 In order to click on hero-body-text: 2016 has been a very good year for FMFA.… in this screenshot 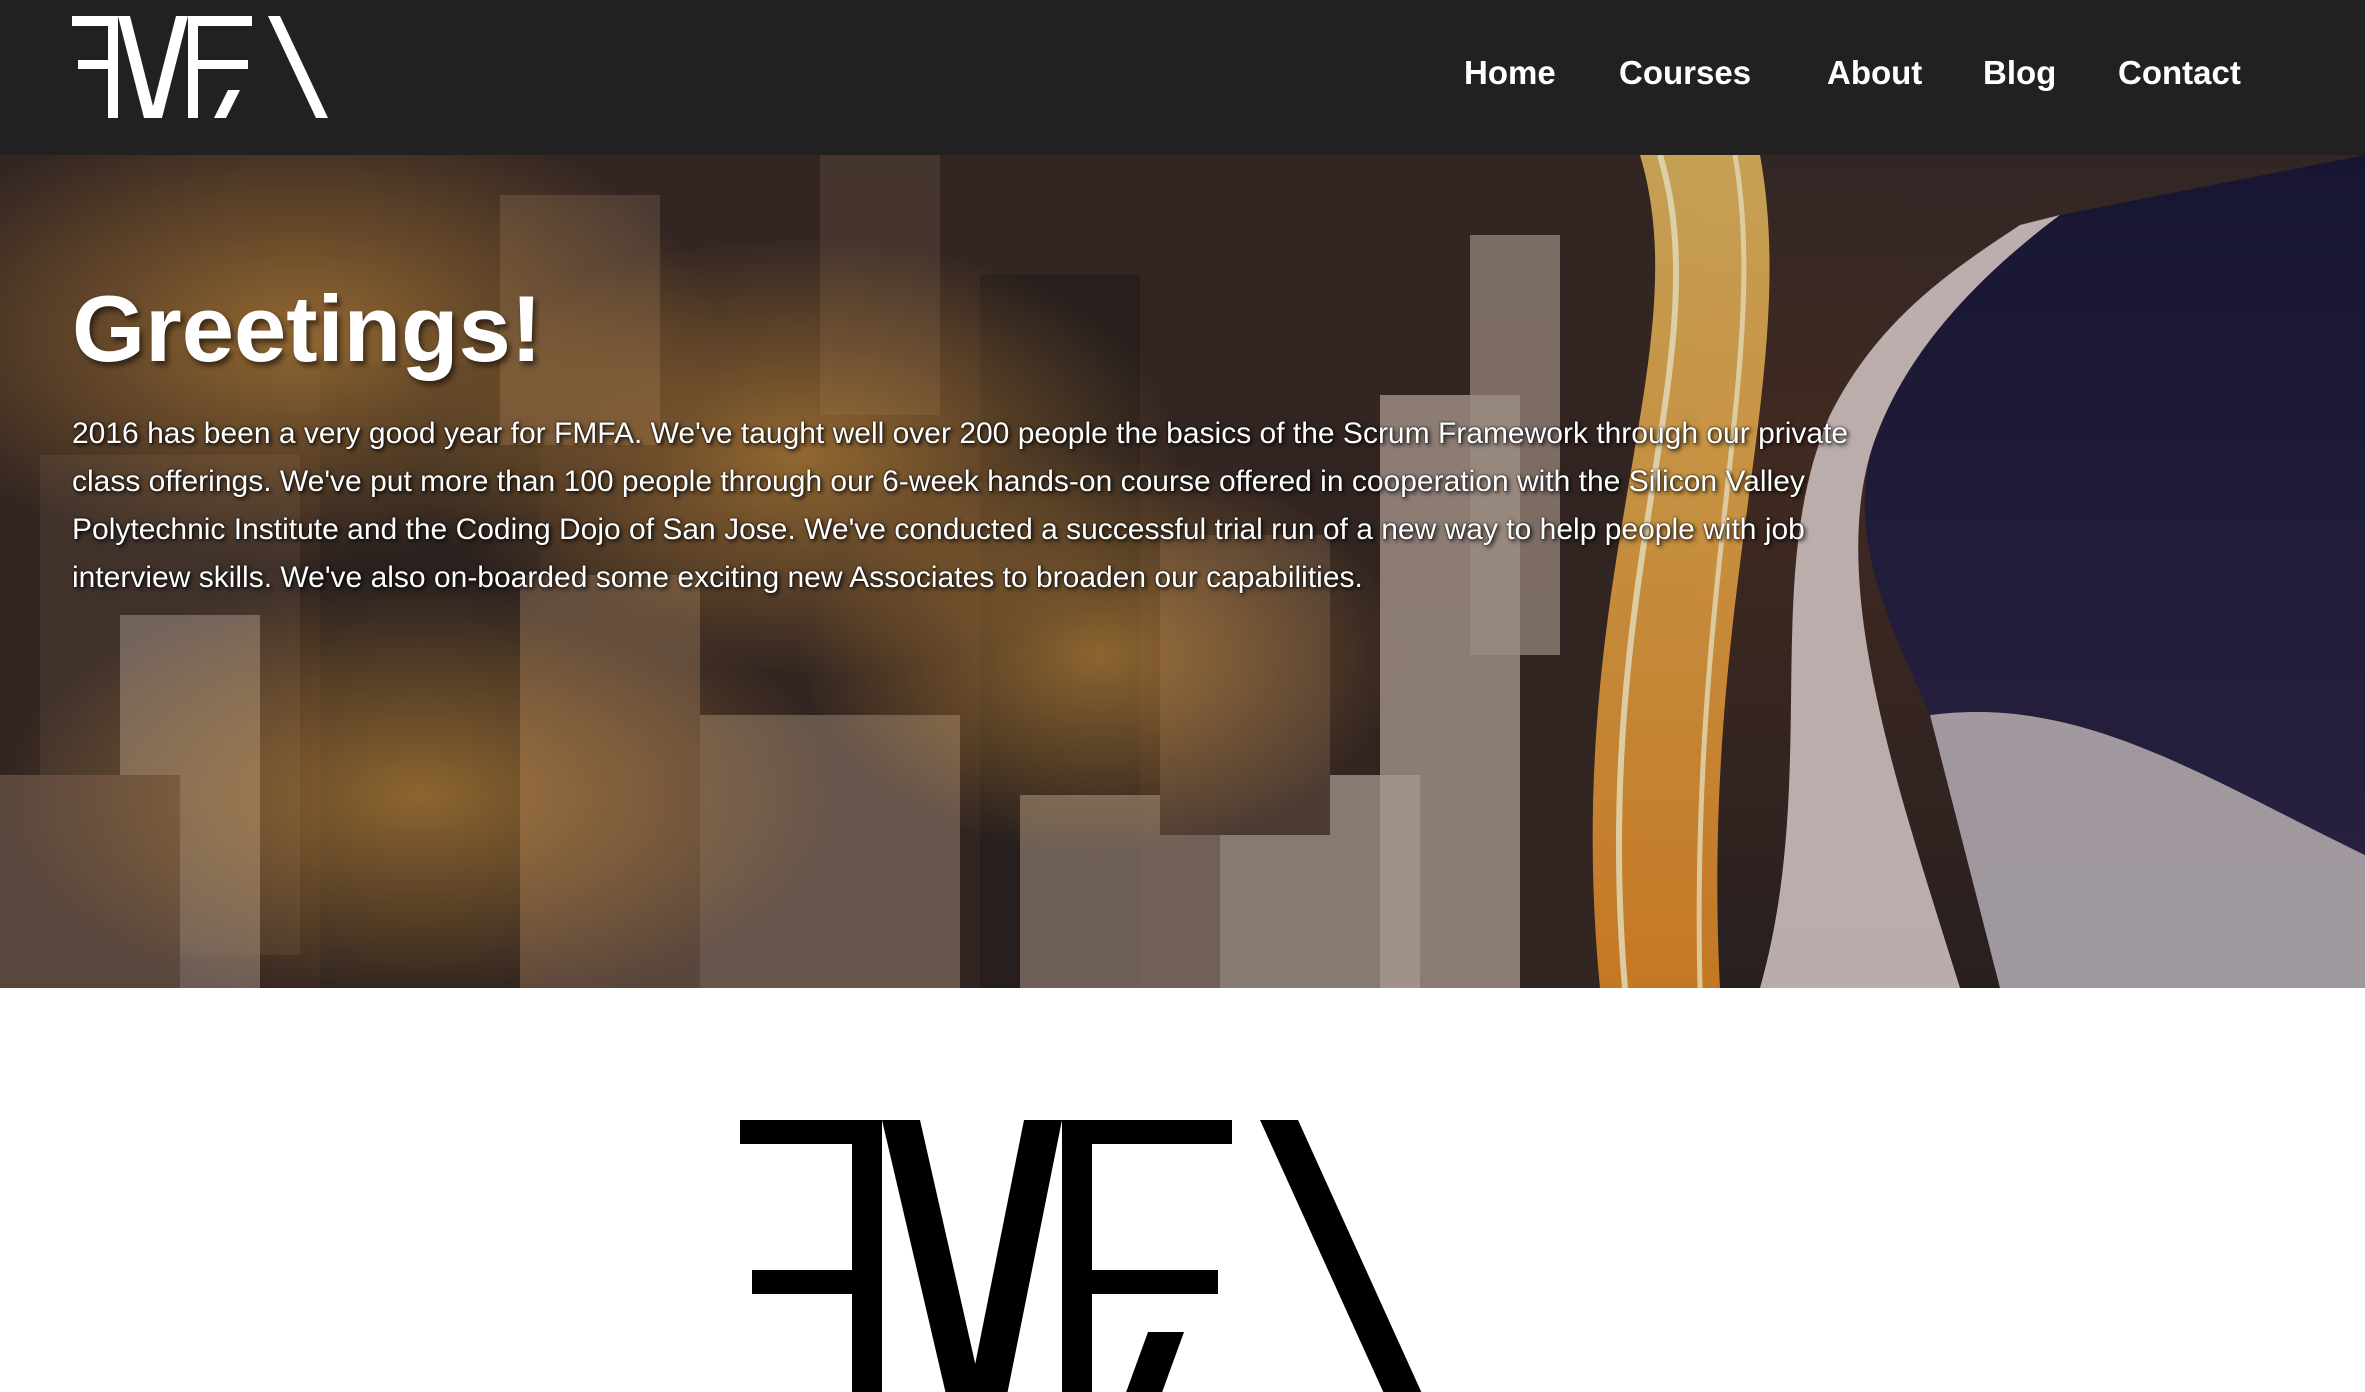, I will do `click(960, 505)`.